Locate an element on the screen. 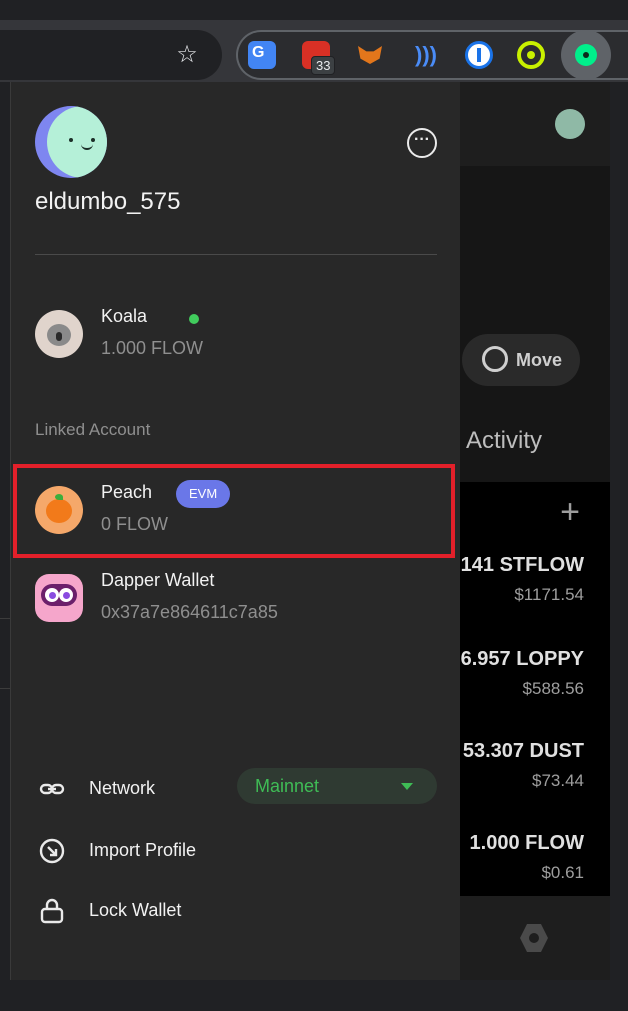 This screenshot has width=628, height=1011. import-profile-item: Import Profile is located at coordinates (236, 850).